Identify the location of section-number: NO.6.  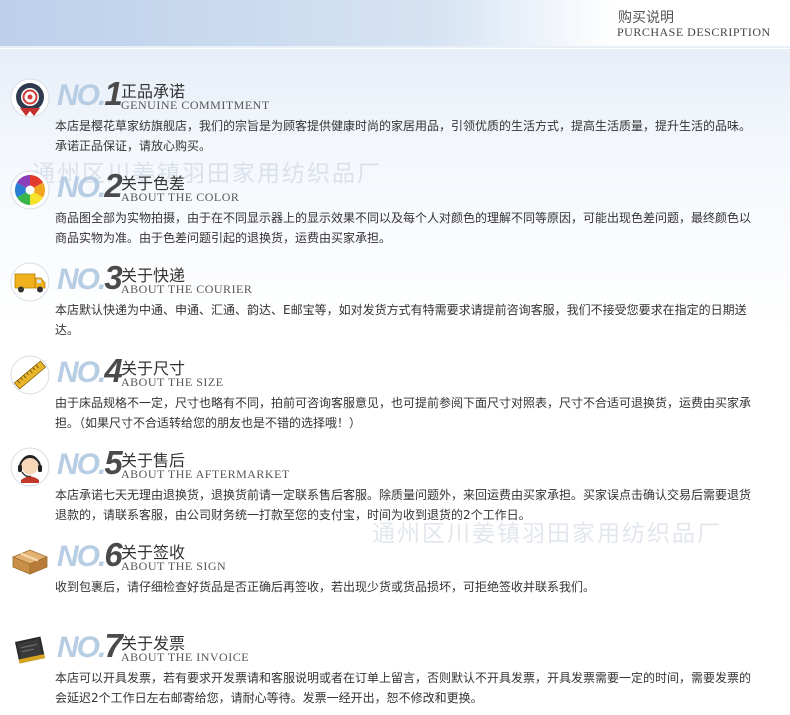
(90, 554).